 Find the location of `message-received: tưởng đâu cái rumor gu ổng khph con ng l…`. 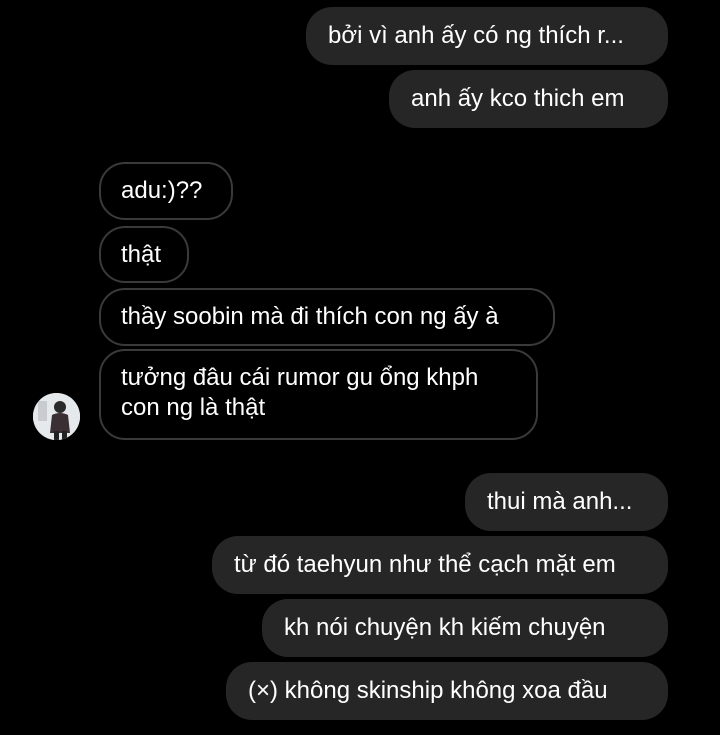

message-received: tưởng đâu cái rumor gu ổng khph con ng l… is located at coordinates (318, 394).